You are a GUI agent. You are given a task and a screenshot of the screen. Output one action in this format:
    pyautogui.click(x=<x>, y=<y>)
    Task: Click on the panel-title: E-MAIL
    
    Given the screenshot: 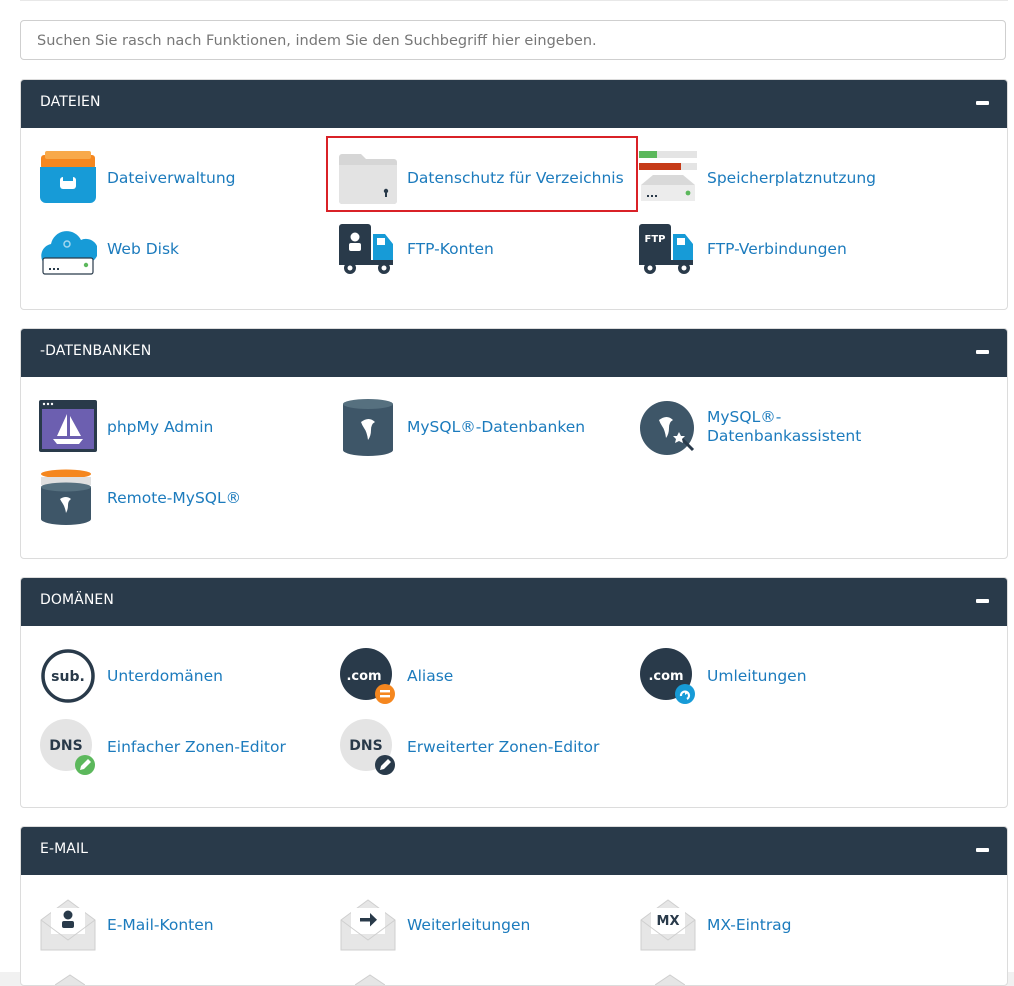 What is the action you would take?
    pyautogui.click(x=64, y=849)
    